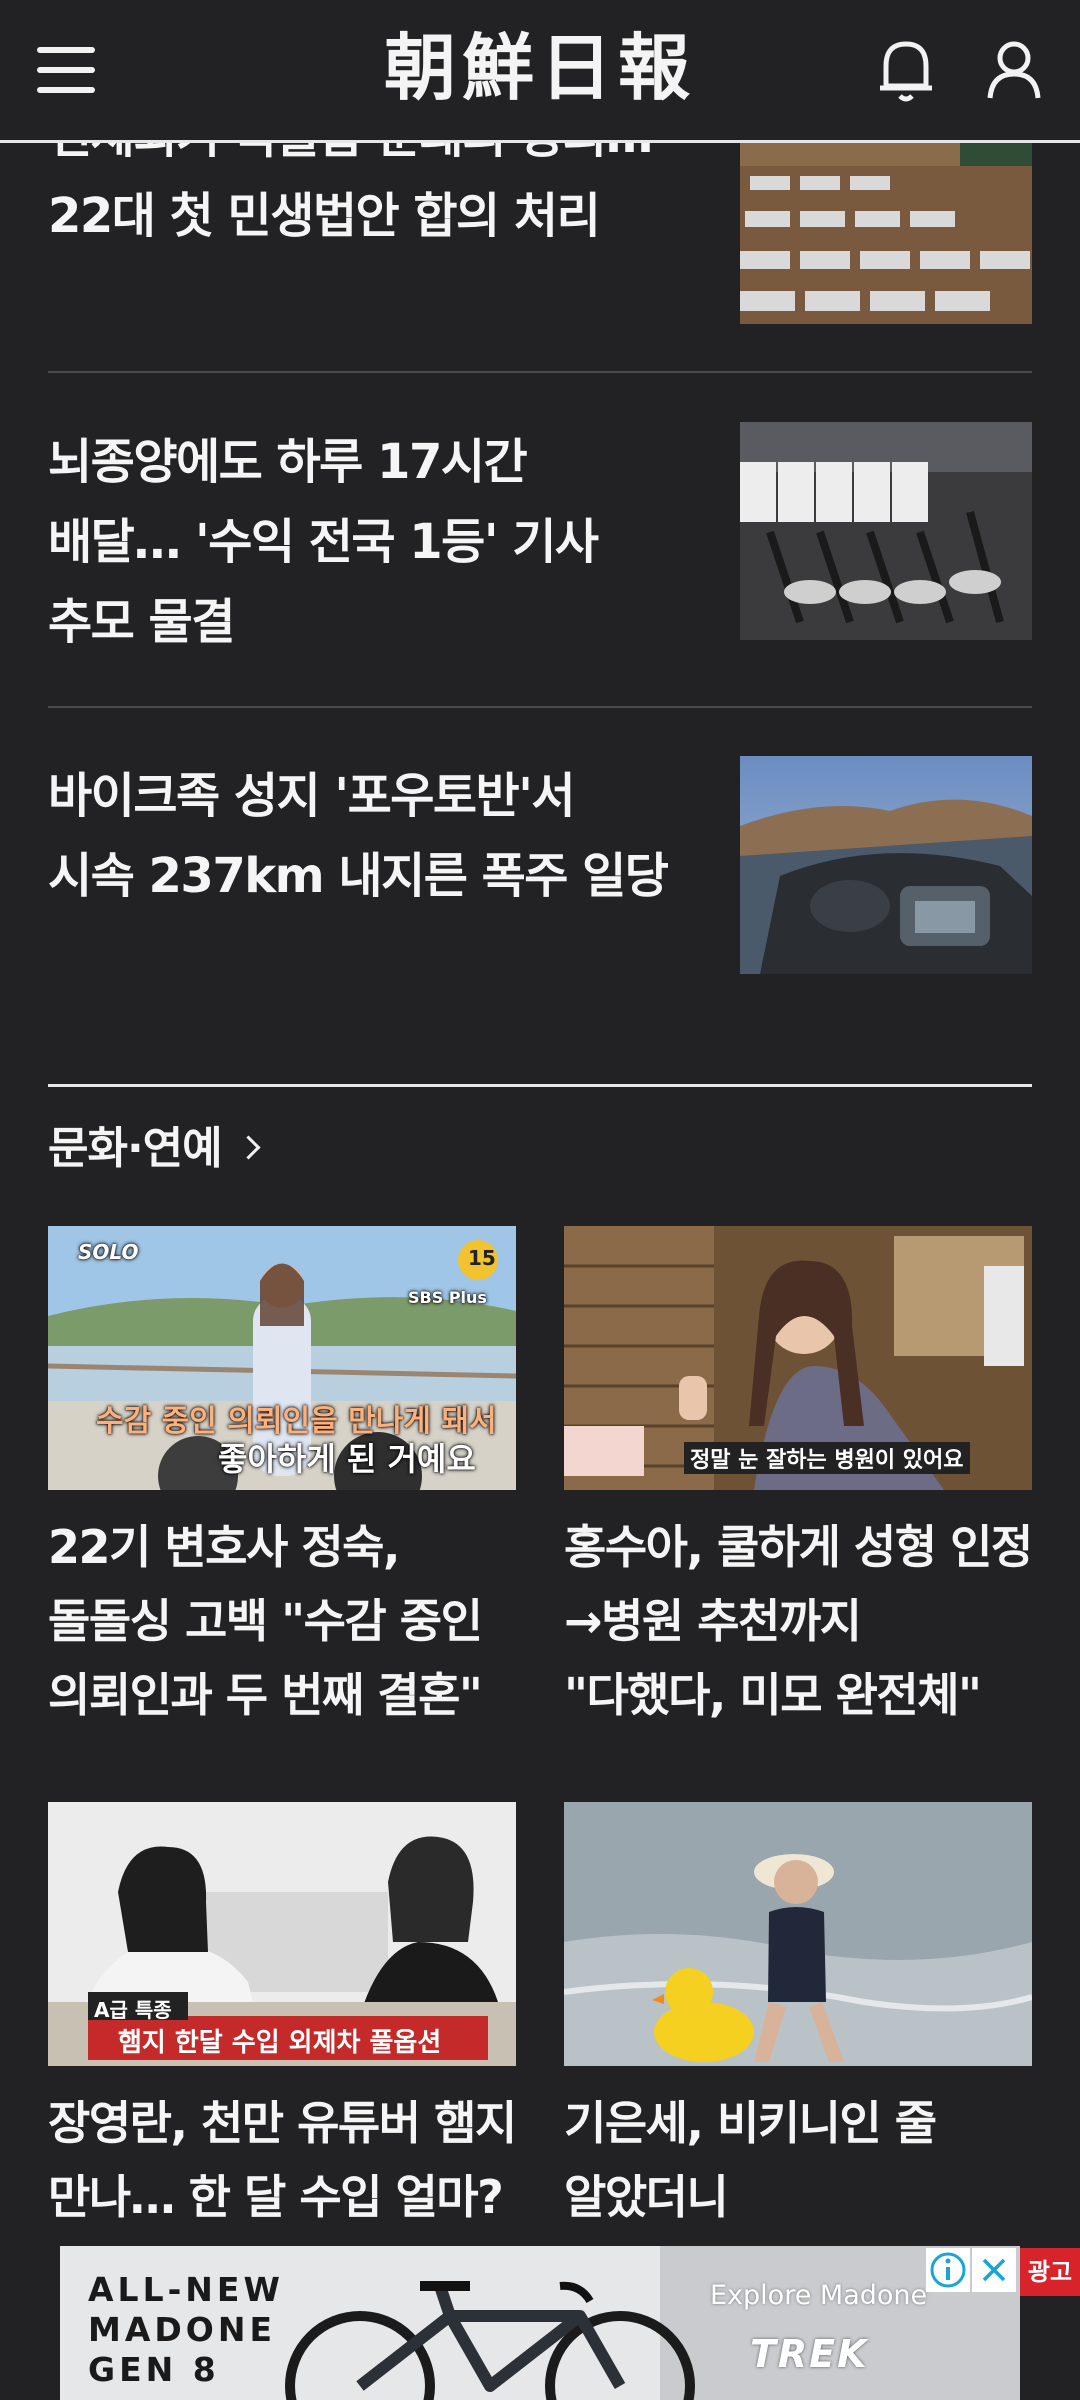 This screenshot has width=1080, height=2400. I want to click on news-item: 바이크족 성지 '포우토반'서 시속 237km 내지른 폭주 일당, so click(540, 876).